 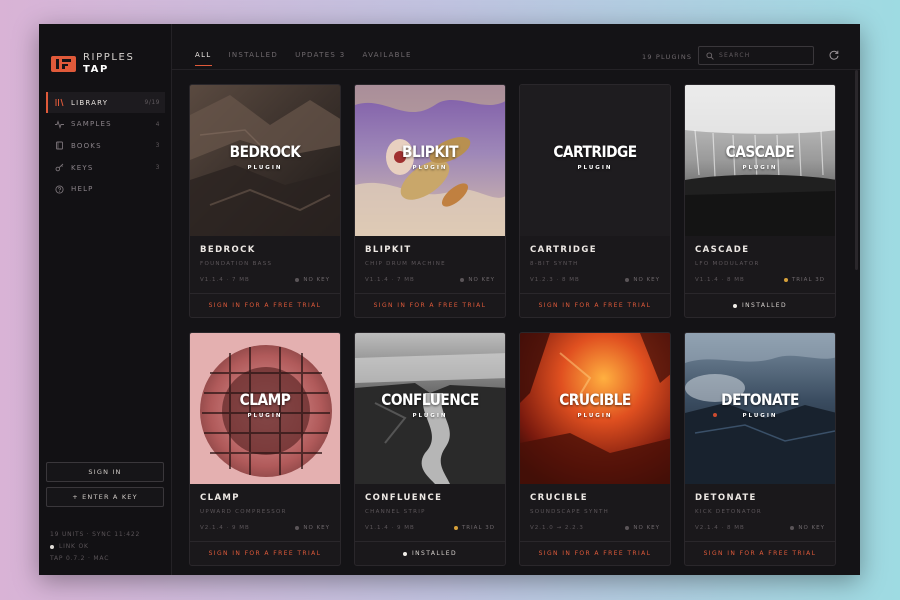 I want to click on refresh-icon, so click(x=834, y=55).